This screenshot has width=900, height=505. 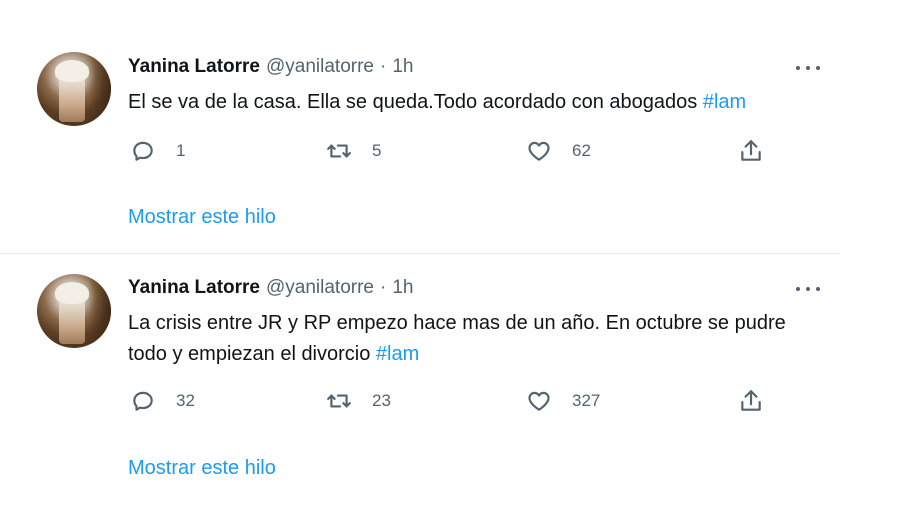 I want to click on like-button: 327, so click(x=563, y=401).